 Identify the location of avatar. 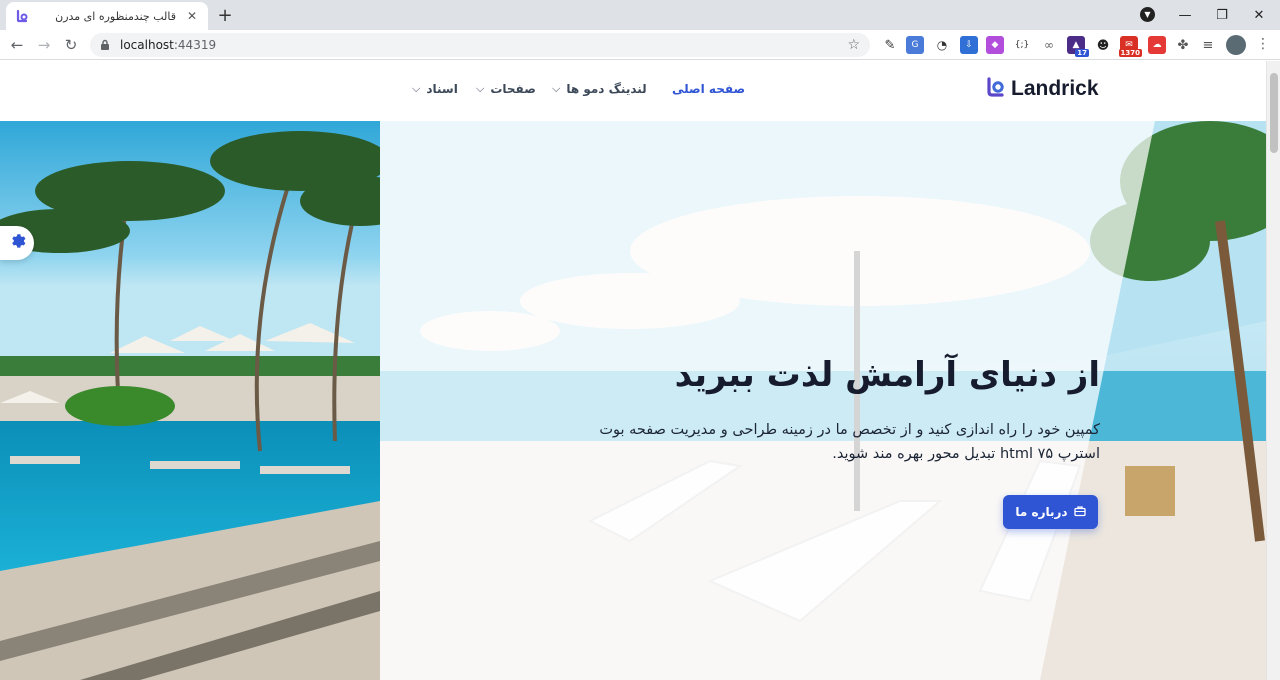
(1236, 45).